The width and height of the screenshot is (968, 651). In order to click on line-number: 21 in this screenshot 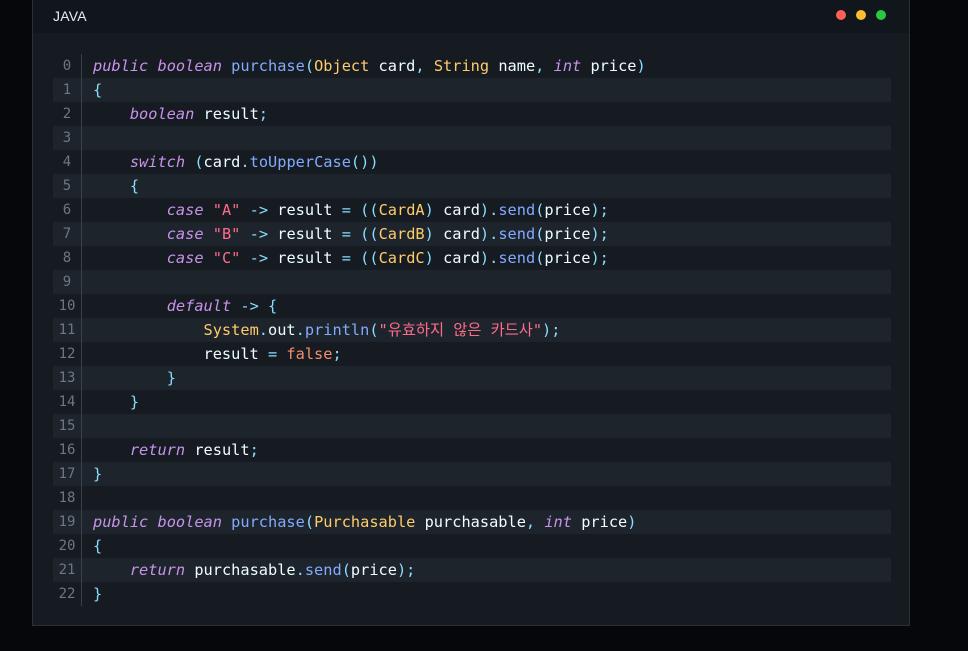, I will do `click(67, 570)`.